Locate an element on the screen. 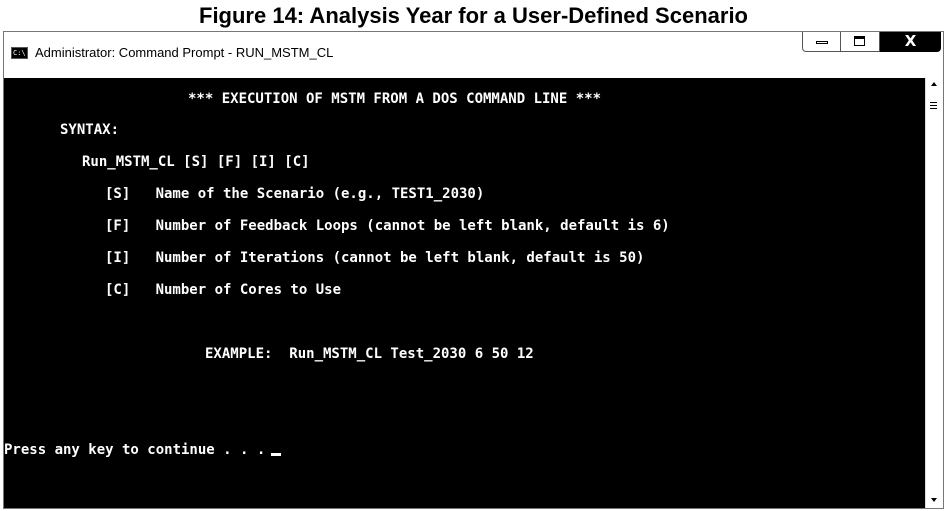  close-icon: X is located at coordinates (910, 41).